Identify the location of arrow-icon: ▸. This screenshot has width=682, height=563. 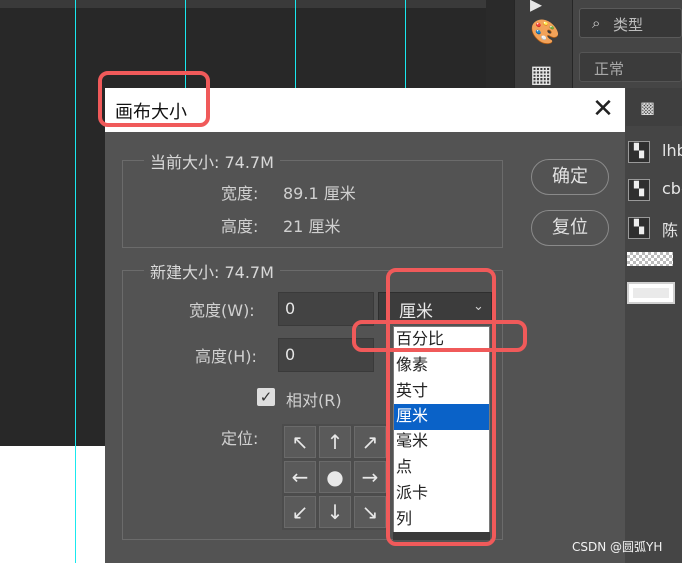
(536, 8).